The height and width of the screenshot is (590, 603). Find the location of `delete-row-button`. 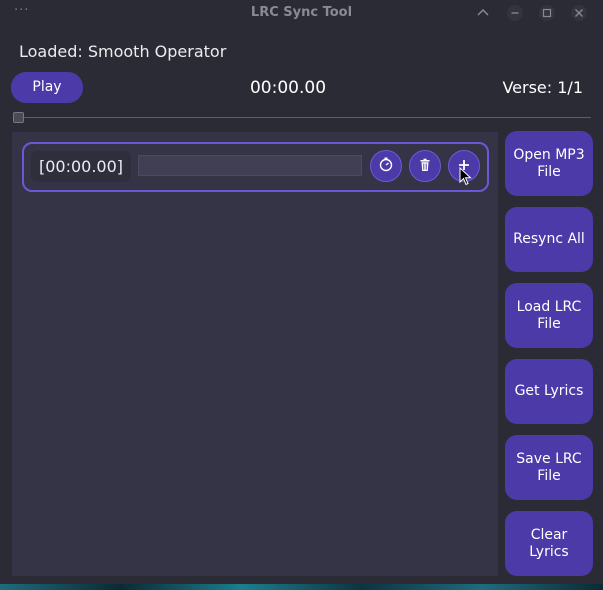

delete-row-button is located at coordinates (425, 166).